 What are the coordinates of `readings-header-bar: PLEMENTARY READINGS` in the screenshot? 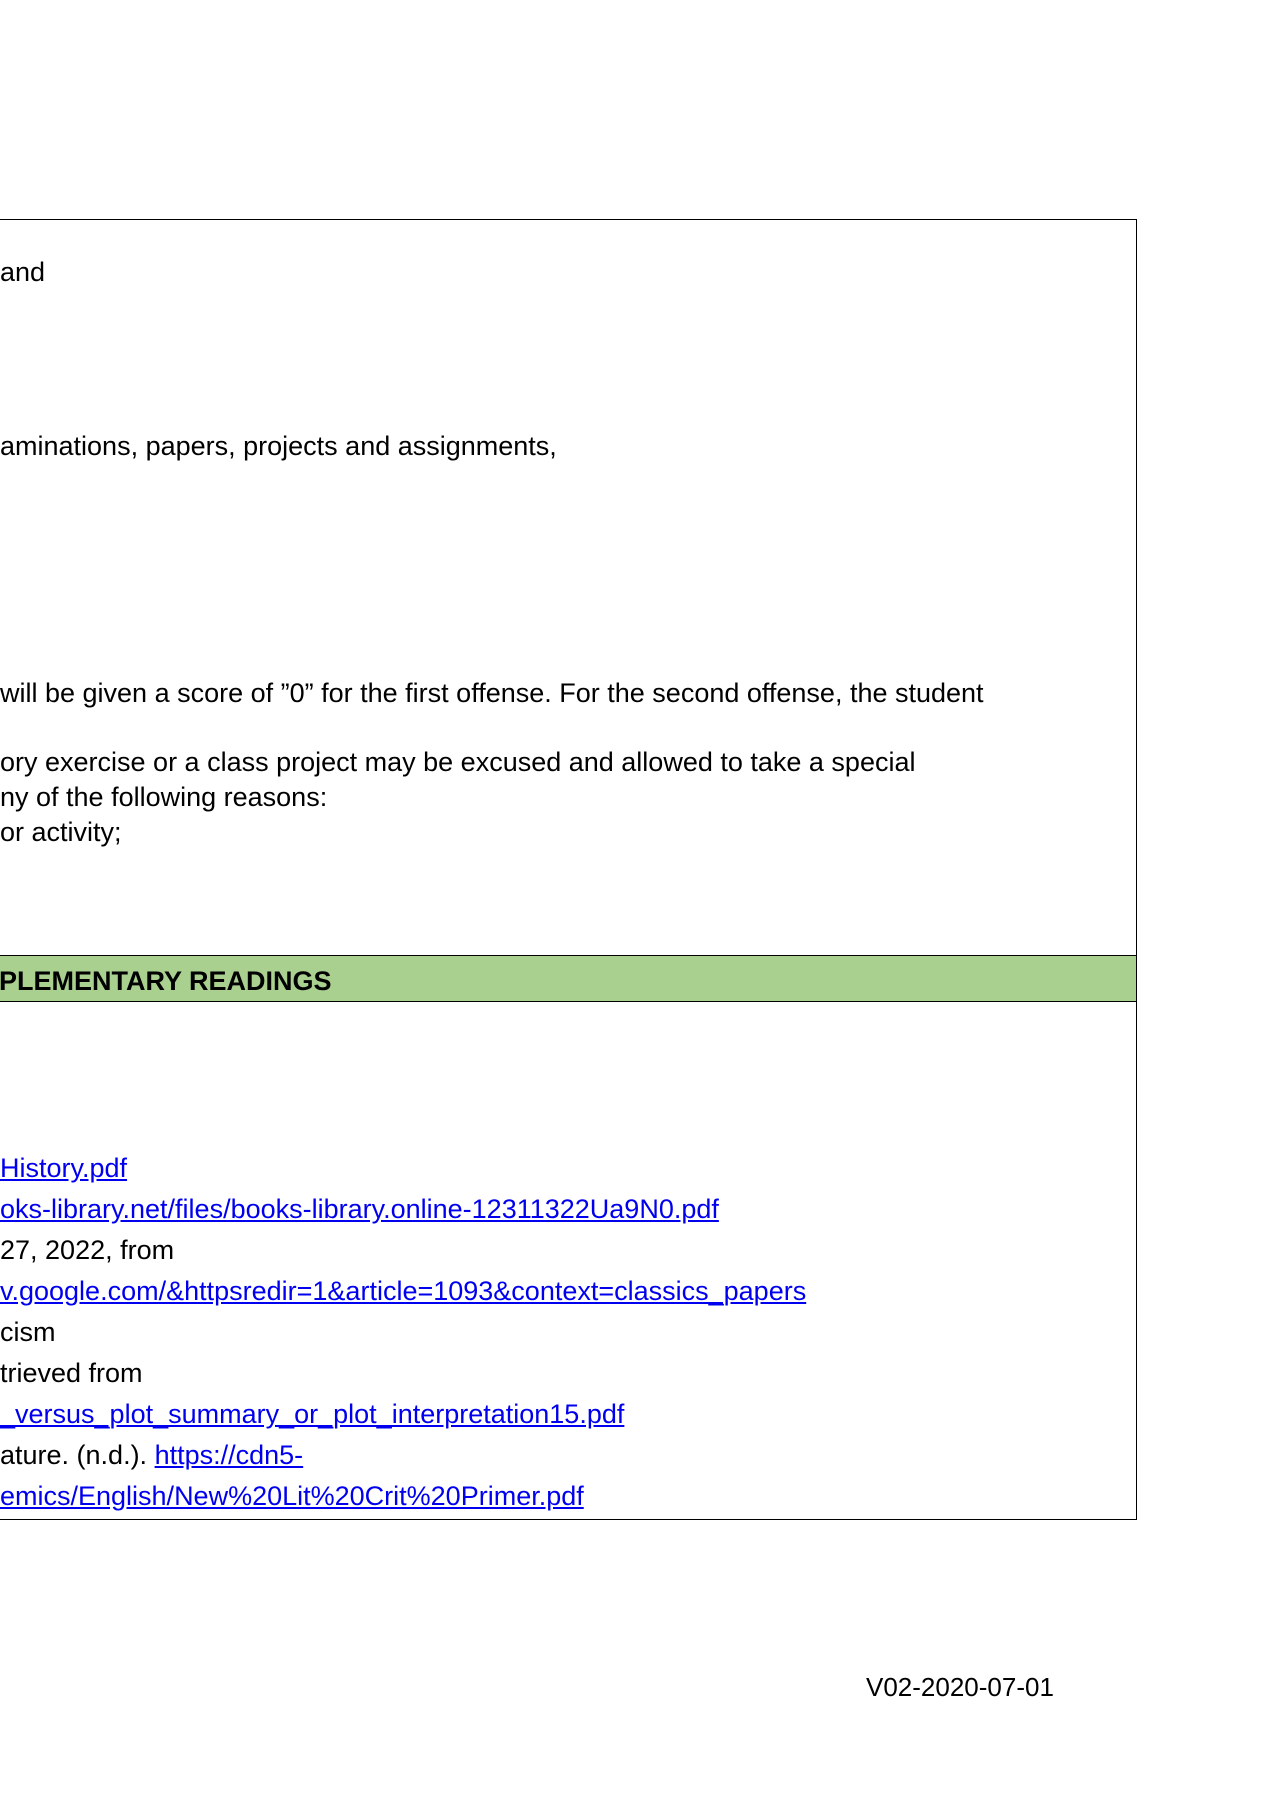 It's located at (568, 978).